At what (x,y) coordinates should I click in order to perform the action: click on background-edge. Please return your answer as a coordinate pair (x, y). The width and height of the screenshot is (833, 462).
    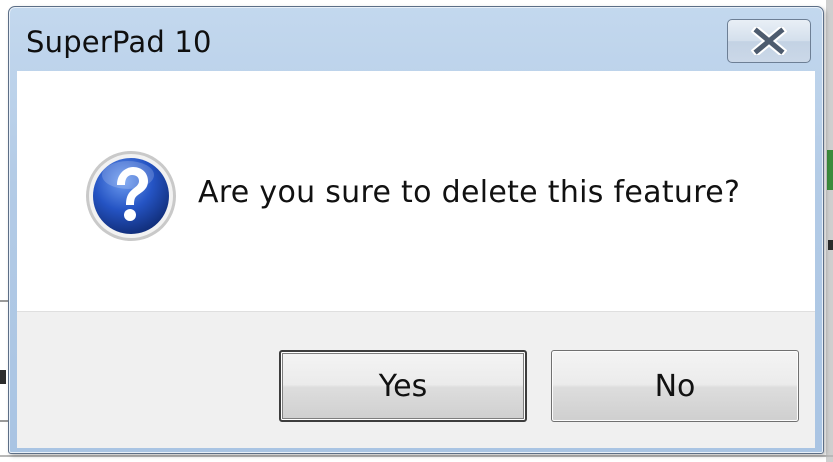
    Looking at the image, I should click on (829, 231).